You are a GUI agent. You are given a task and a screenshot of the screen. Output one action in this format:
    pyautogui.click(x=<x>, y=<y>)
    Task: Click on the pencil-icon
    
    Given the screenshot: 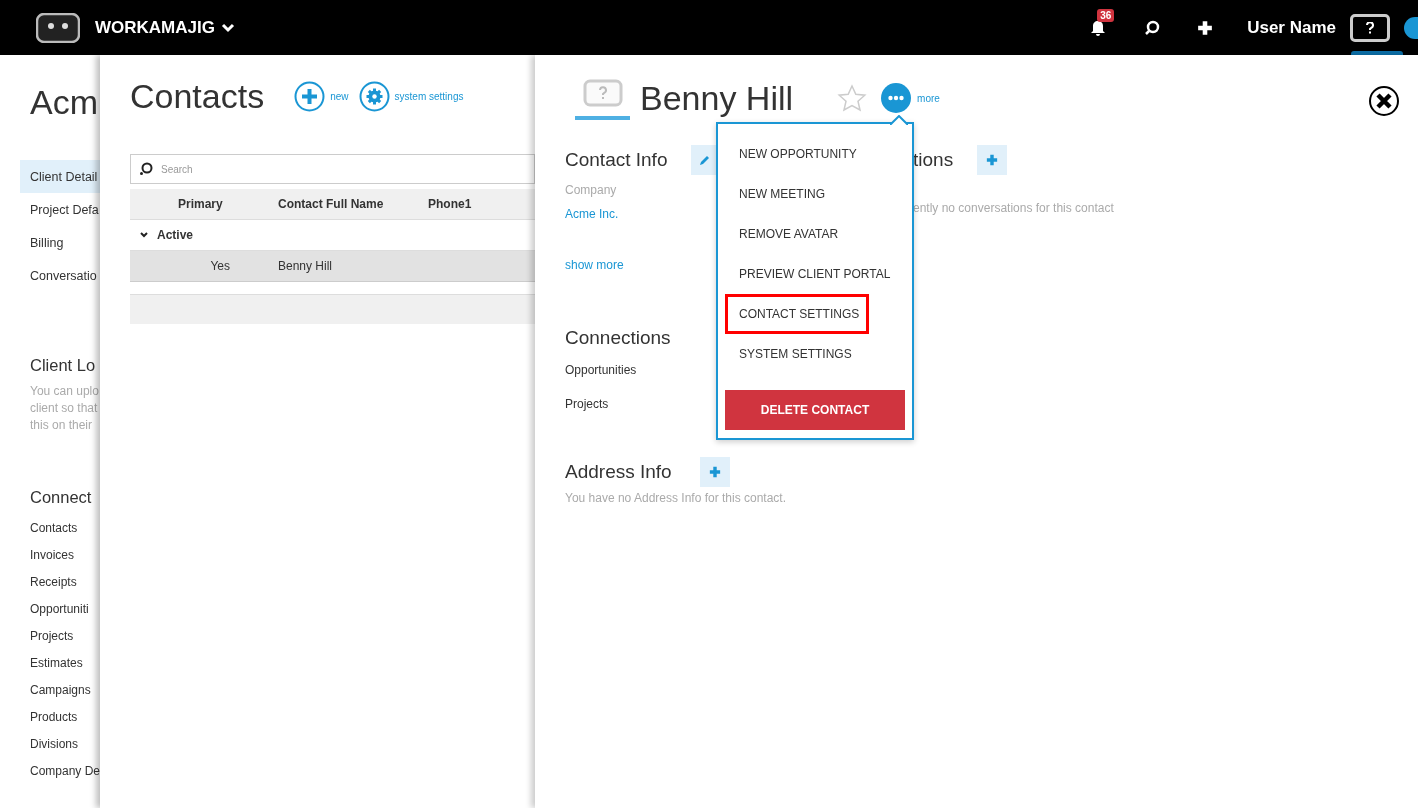 What is the action you would take?
    pyautogui.click(x=705, y=160)
    